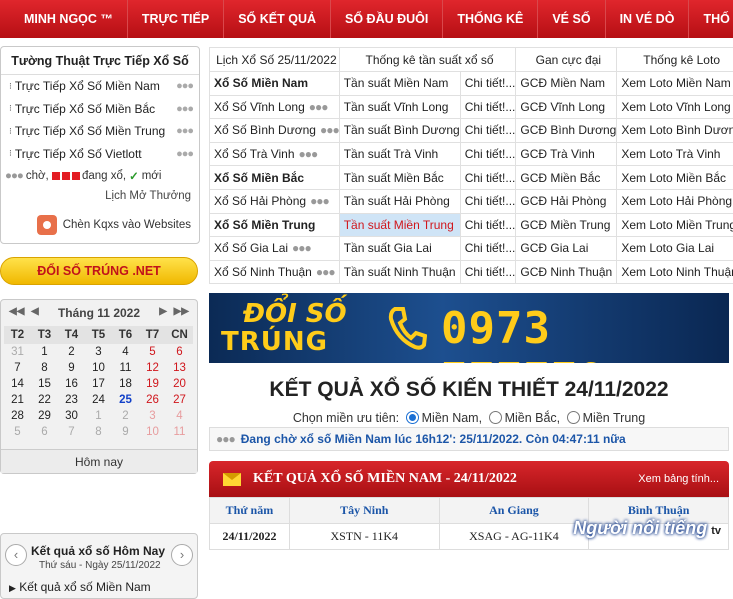 This screenshot has width=733, height=599. Describe the element at coordinates (125, 384) in the screenshot. I see `calendar-day: 18` at that location.